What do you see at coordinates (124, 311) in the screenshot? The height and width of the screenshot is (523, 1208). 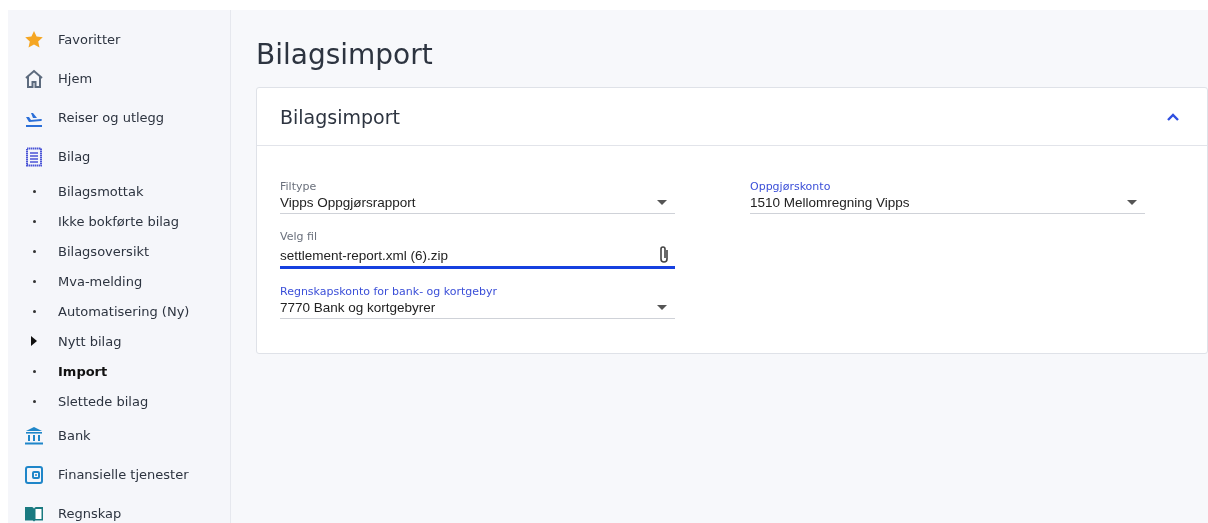 I see `sidebar-subitem: Automatisering (Ny)` at bounding box center [124, 311].